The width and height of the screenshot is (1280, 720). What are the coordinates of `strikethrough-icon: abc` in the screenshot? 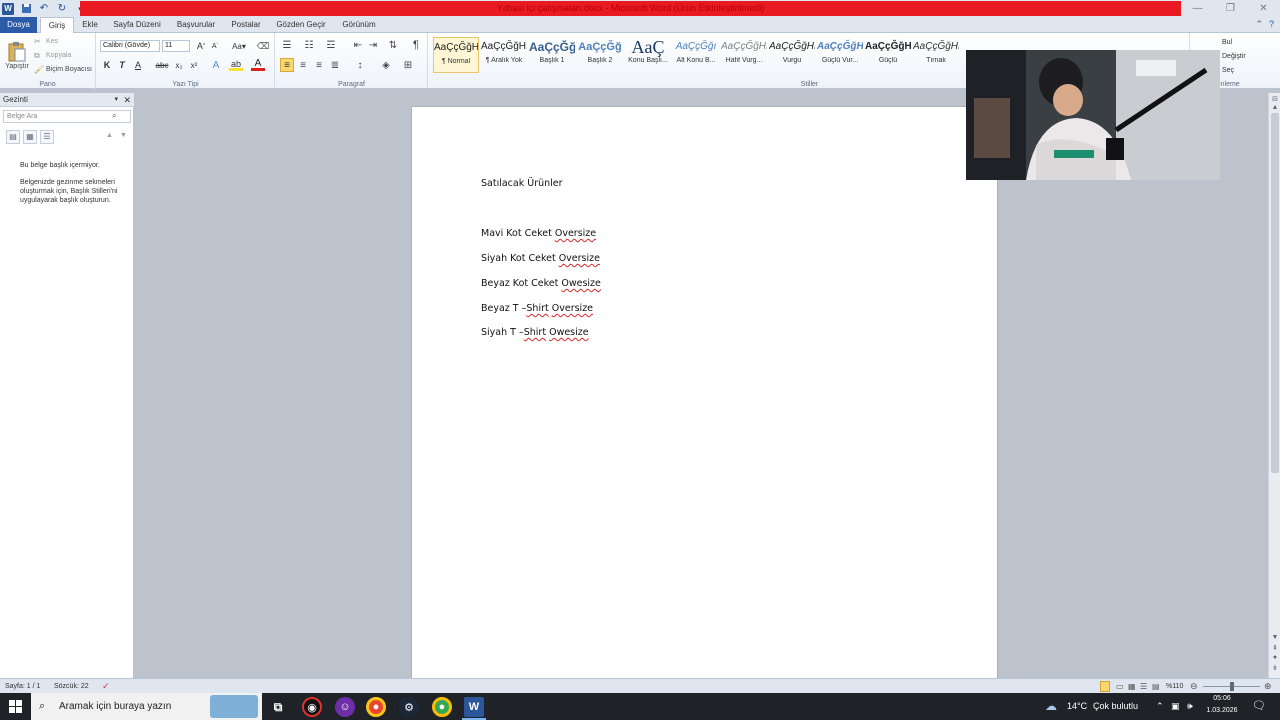 It's located at (162, 65).